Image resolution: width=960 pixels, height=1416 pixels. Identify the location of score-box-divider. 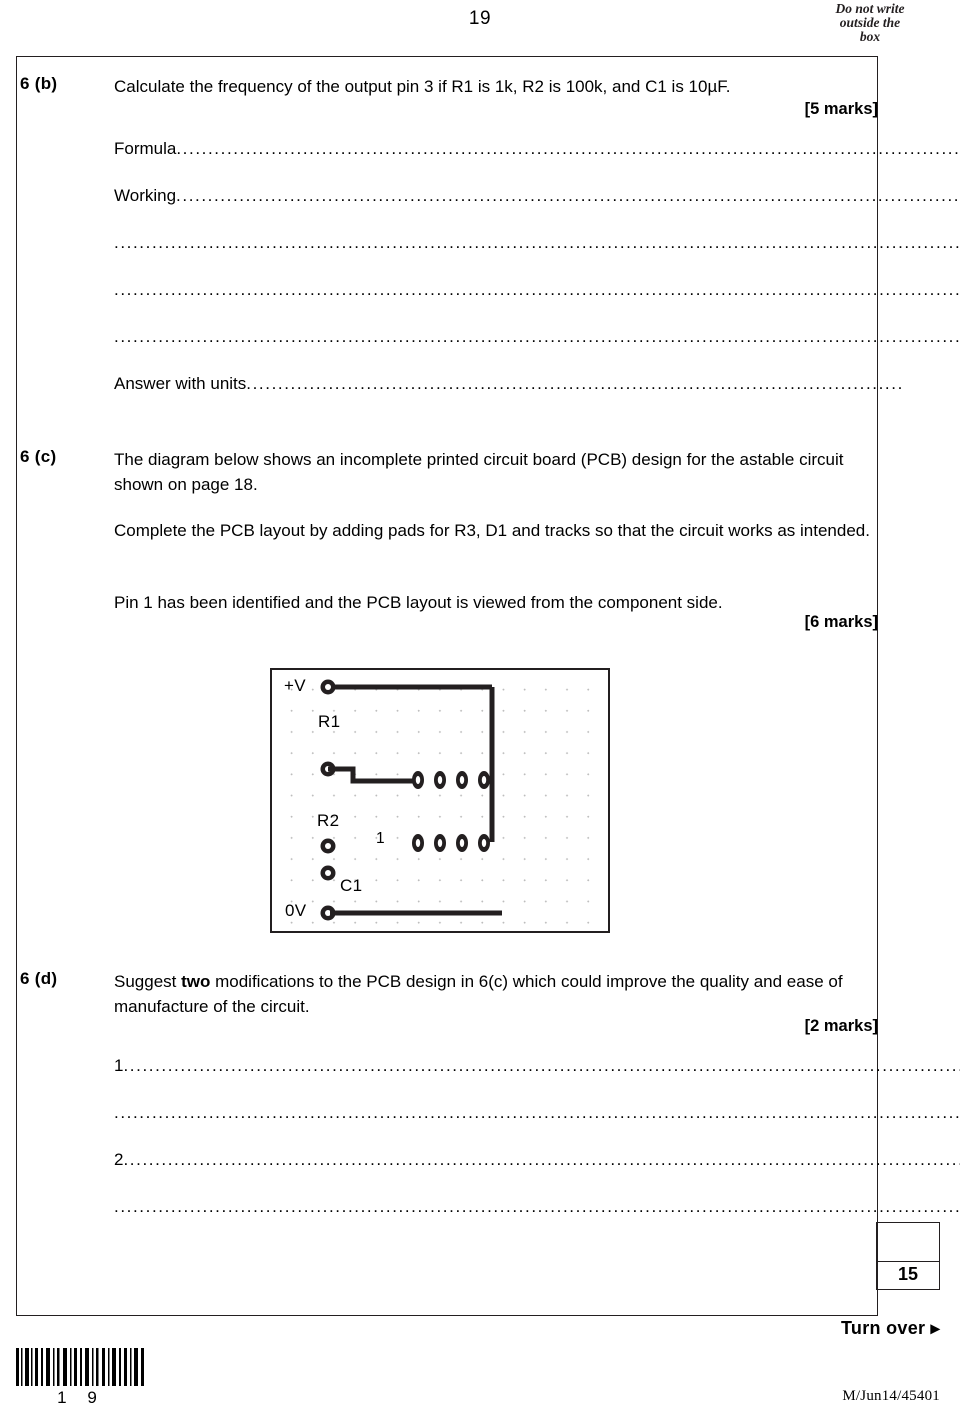
(908, 1261).